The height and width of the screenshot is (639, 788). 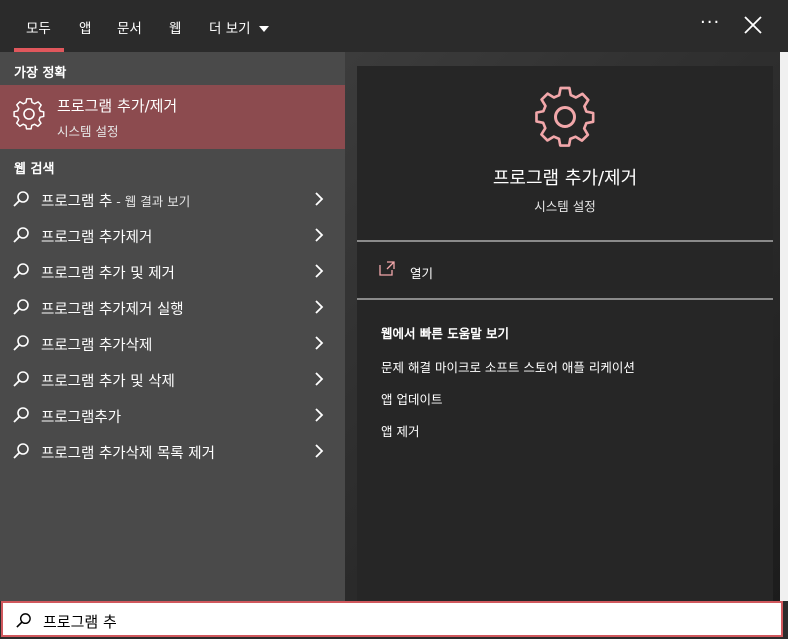 What do you see at coordinates (85, 27) in the screenshot?
I see `tab-apps: 앱` at bounding box center [85, 27].